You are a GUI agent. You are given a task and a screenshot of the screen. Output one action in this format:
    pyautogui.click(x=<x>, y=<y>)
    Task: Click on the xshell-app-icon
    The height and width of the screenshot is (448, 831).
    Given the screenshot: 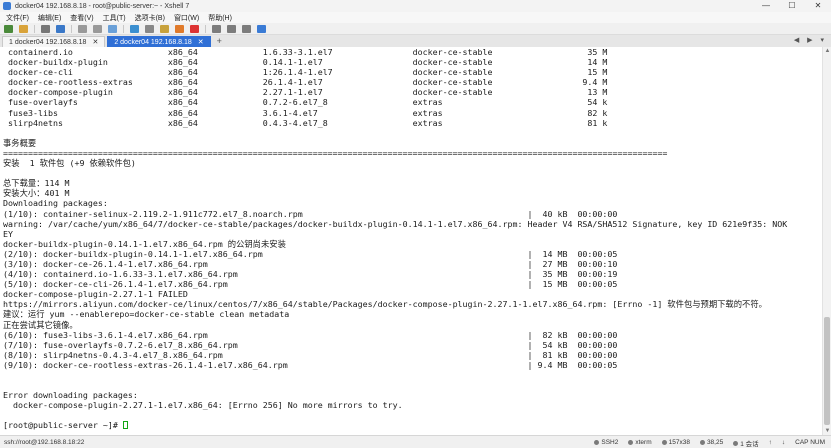 What is the action you would take?
    pyautogui.click(x=7, y=6)
    